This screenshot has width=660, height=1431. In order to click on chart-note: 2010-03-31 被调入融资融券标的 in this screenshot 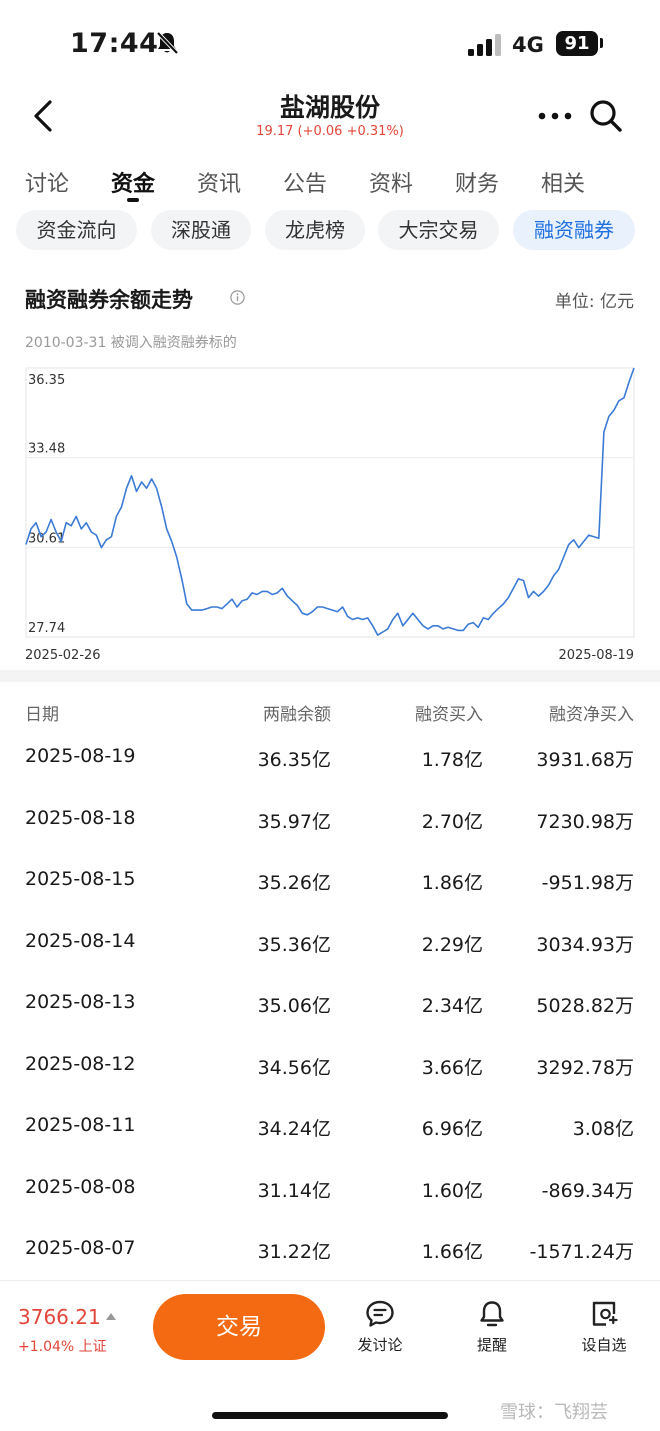, I will do `click(131, 343)`.